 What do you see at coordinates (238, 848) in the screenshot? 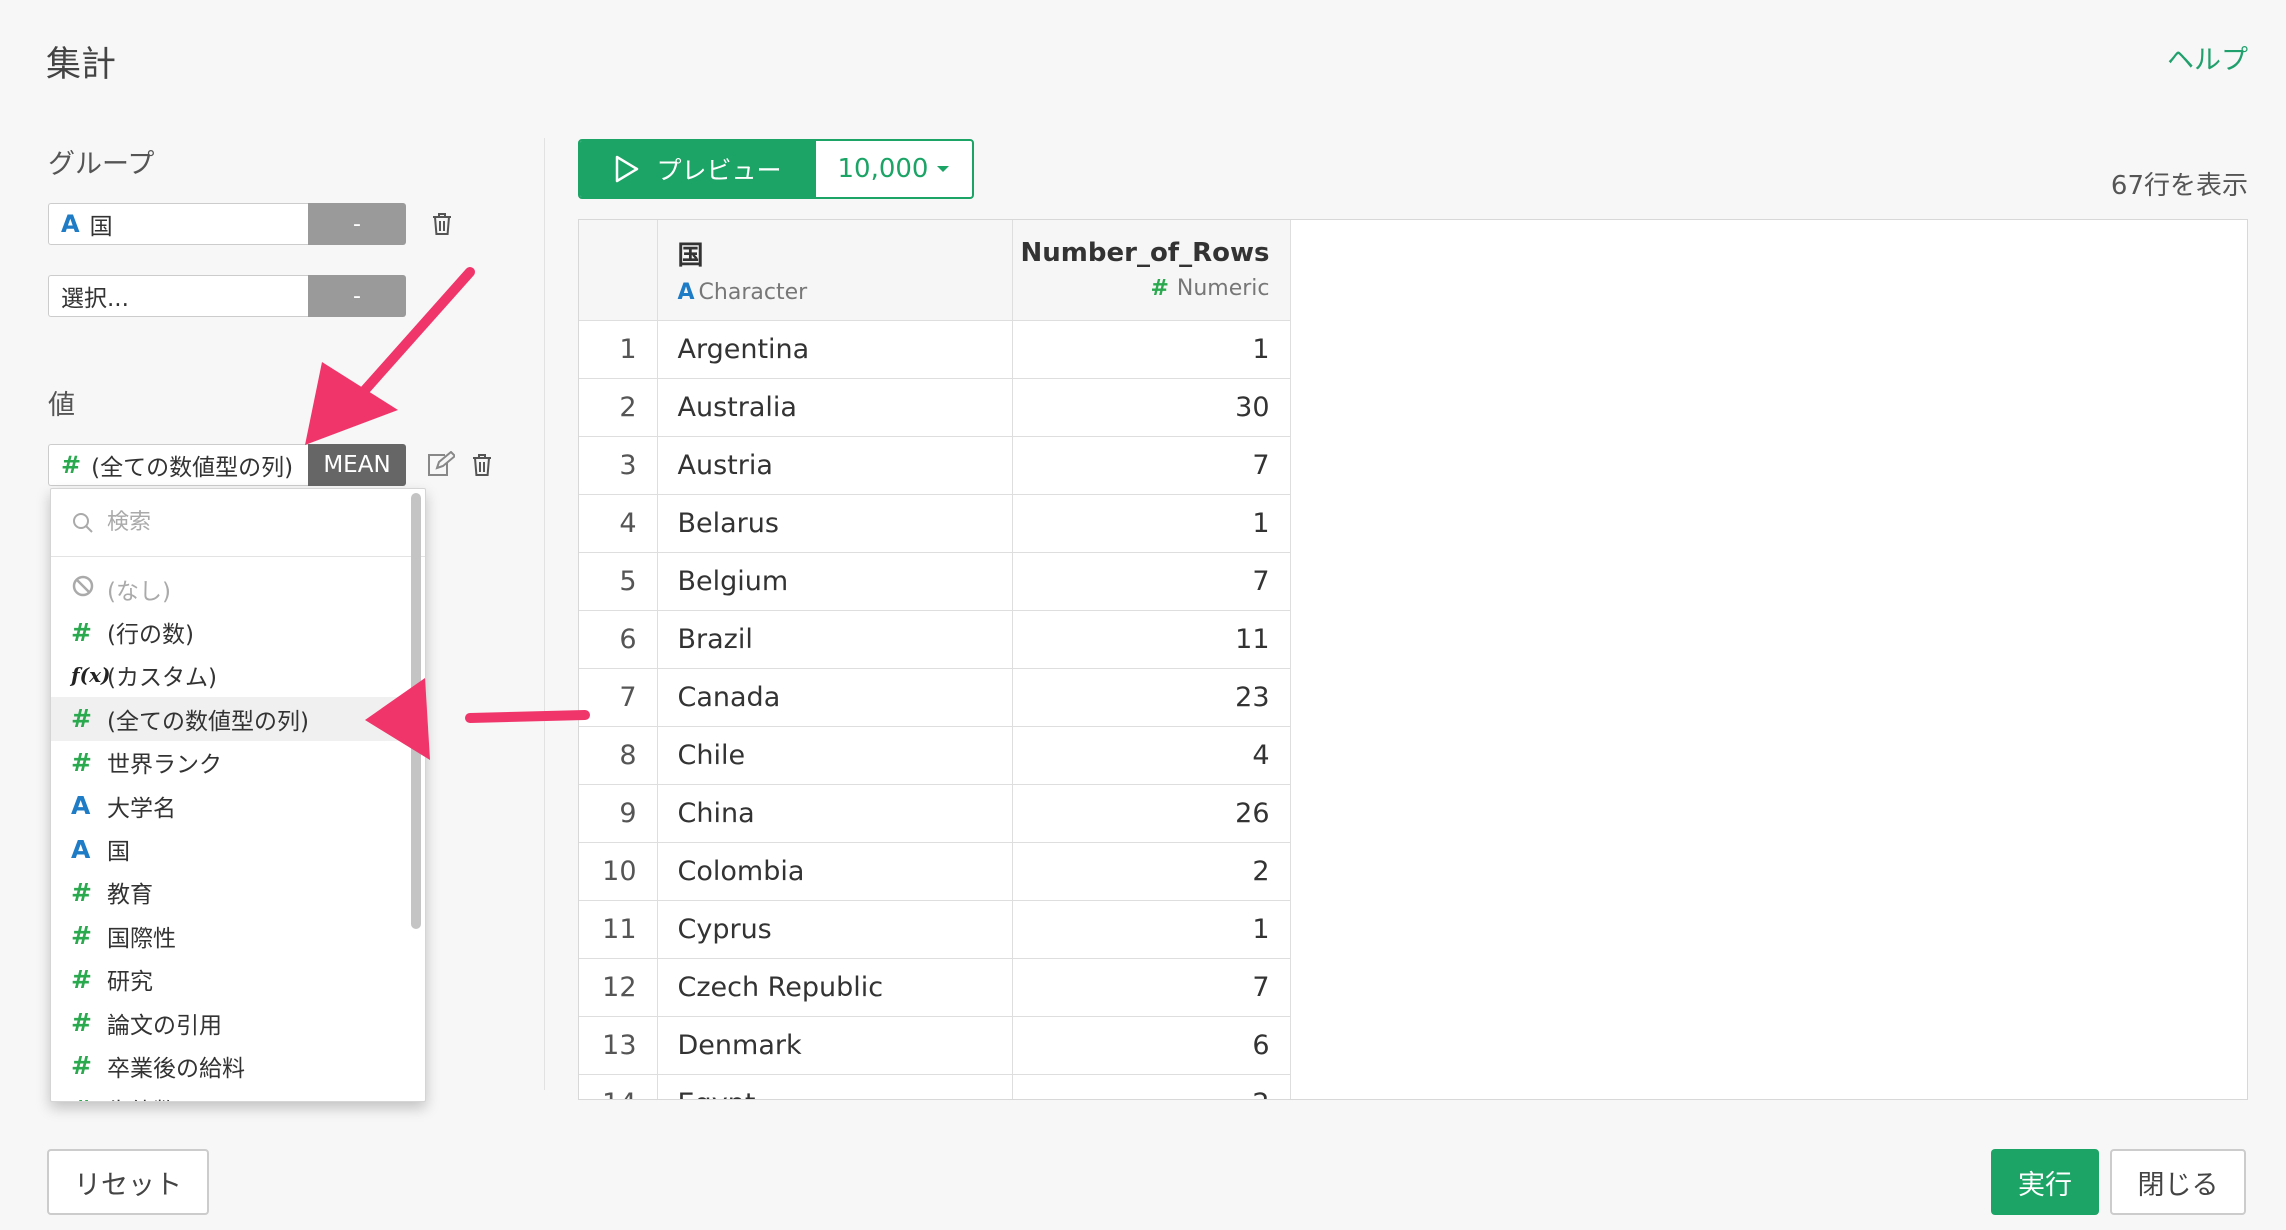
I see `dropdown-item-country: A 国` at bounding box center [238, 848].